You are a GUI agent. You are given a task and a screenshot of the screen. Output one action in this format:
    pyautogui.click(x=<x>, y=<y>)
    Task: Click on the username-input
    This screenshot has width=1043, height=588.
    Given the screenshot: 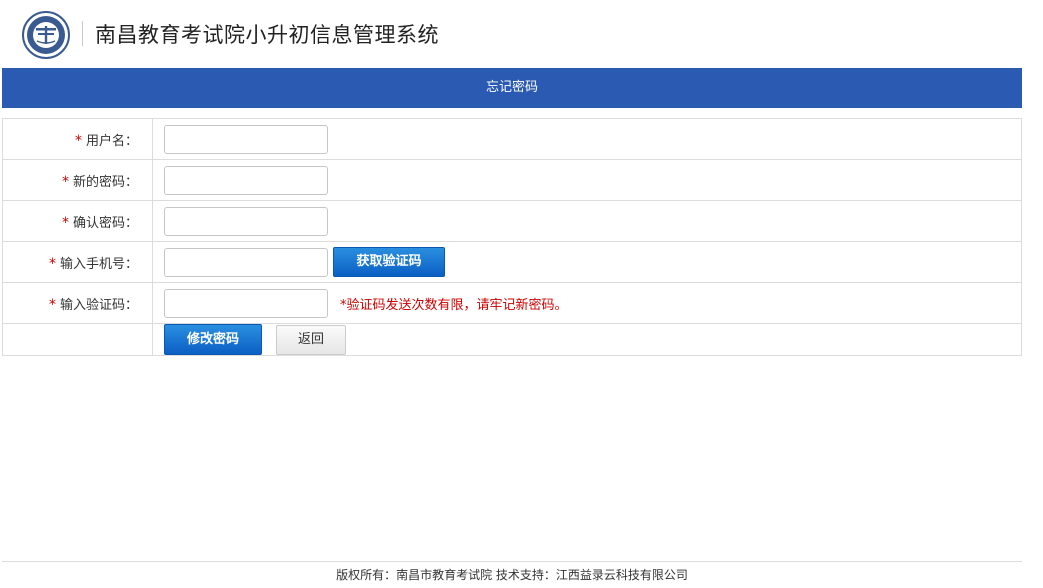 What is the action you would take?
    pyautogui.click(x=246, y=139)
    